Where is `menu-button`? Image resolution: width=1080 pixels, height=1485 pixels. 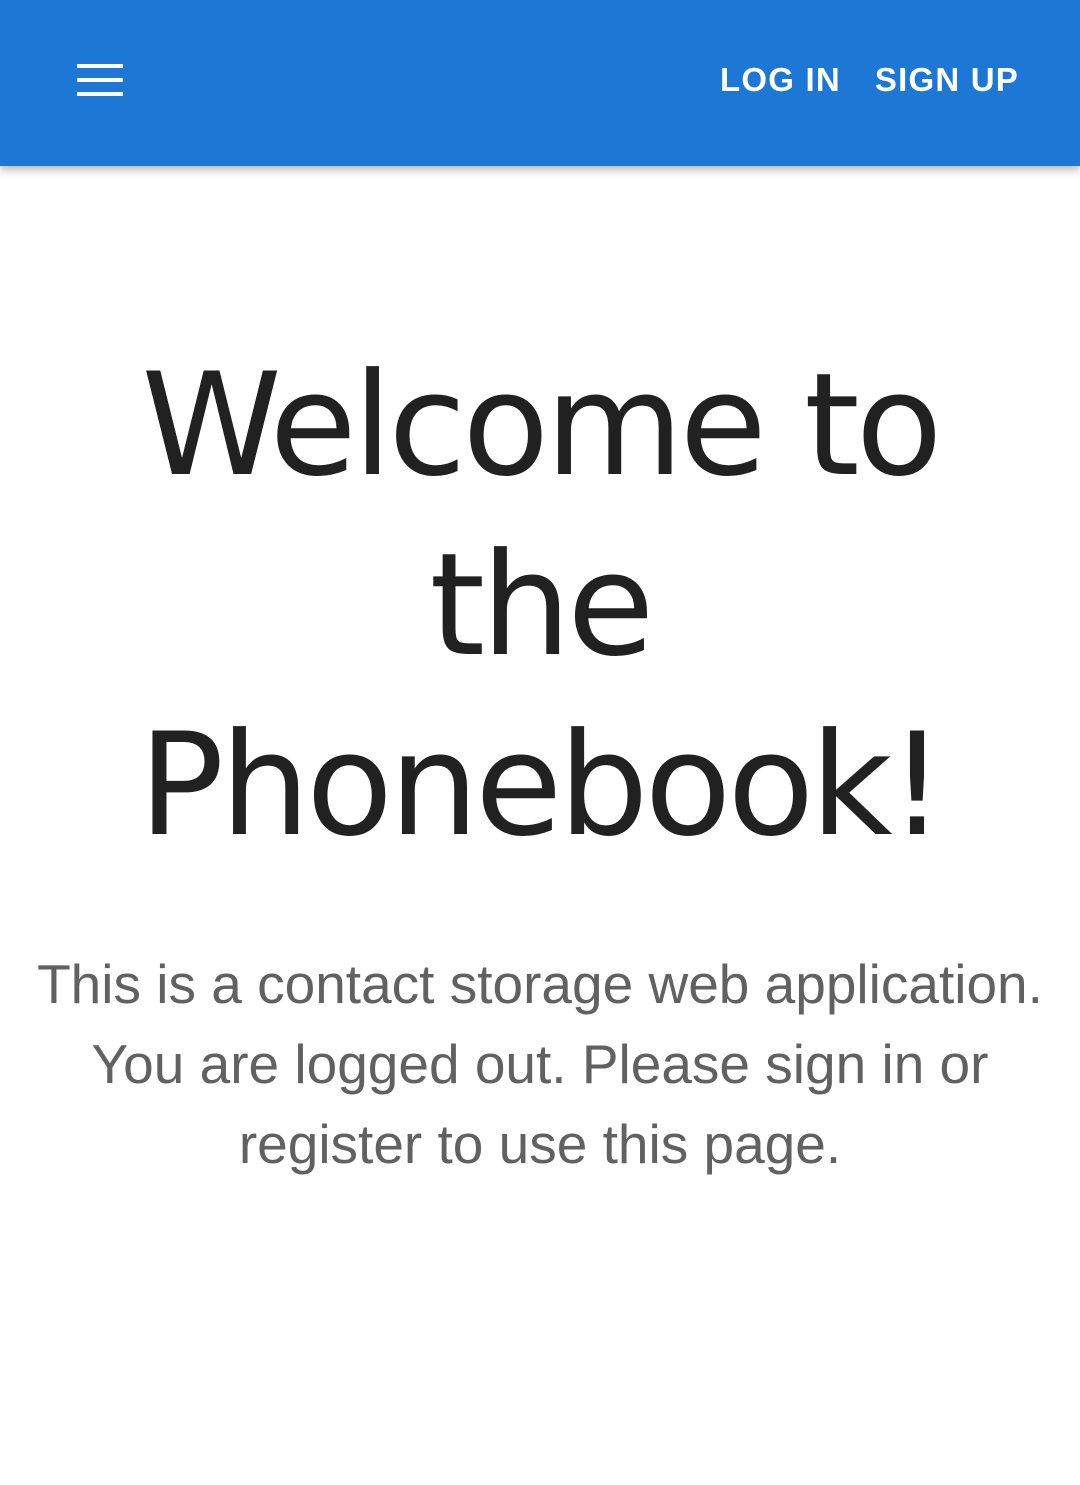 menu-button is located at coordinates (100, 80).